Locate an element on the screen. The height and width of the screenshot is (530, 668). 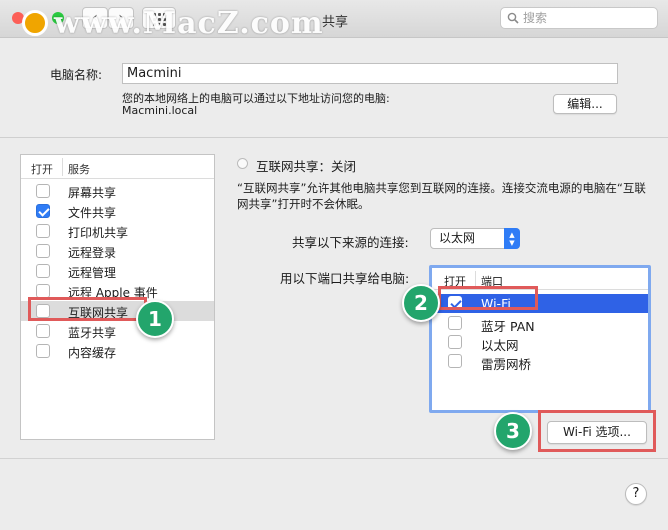
bottom-divider is located at coordinates (334, 458).